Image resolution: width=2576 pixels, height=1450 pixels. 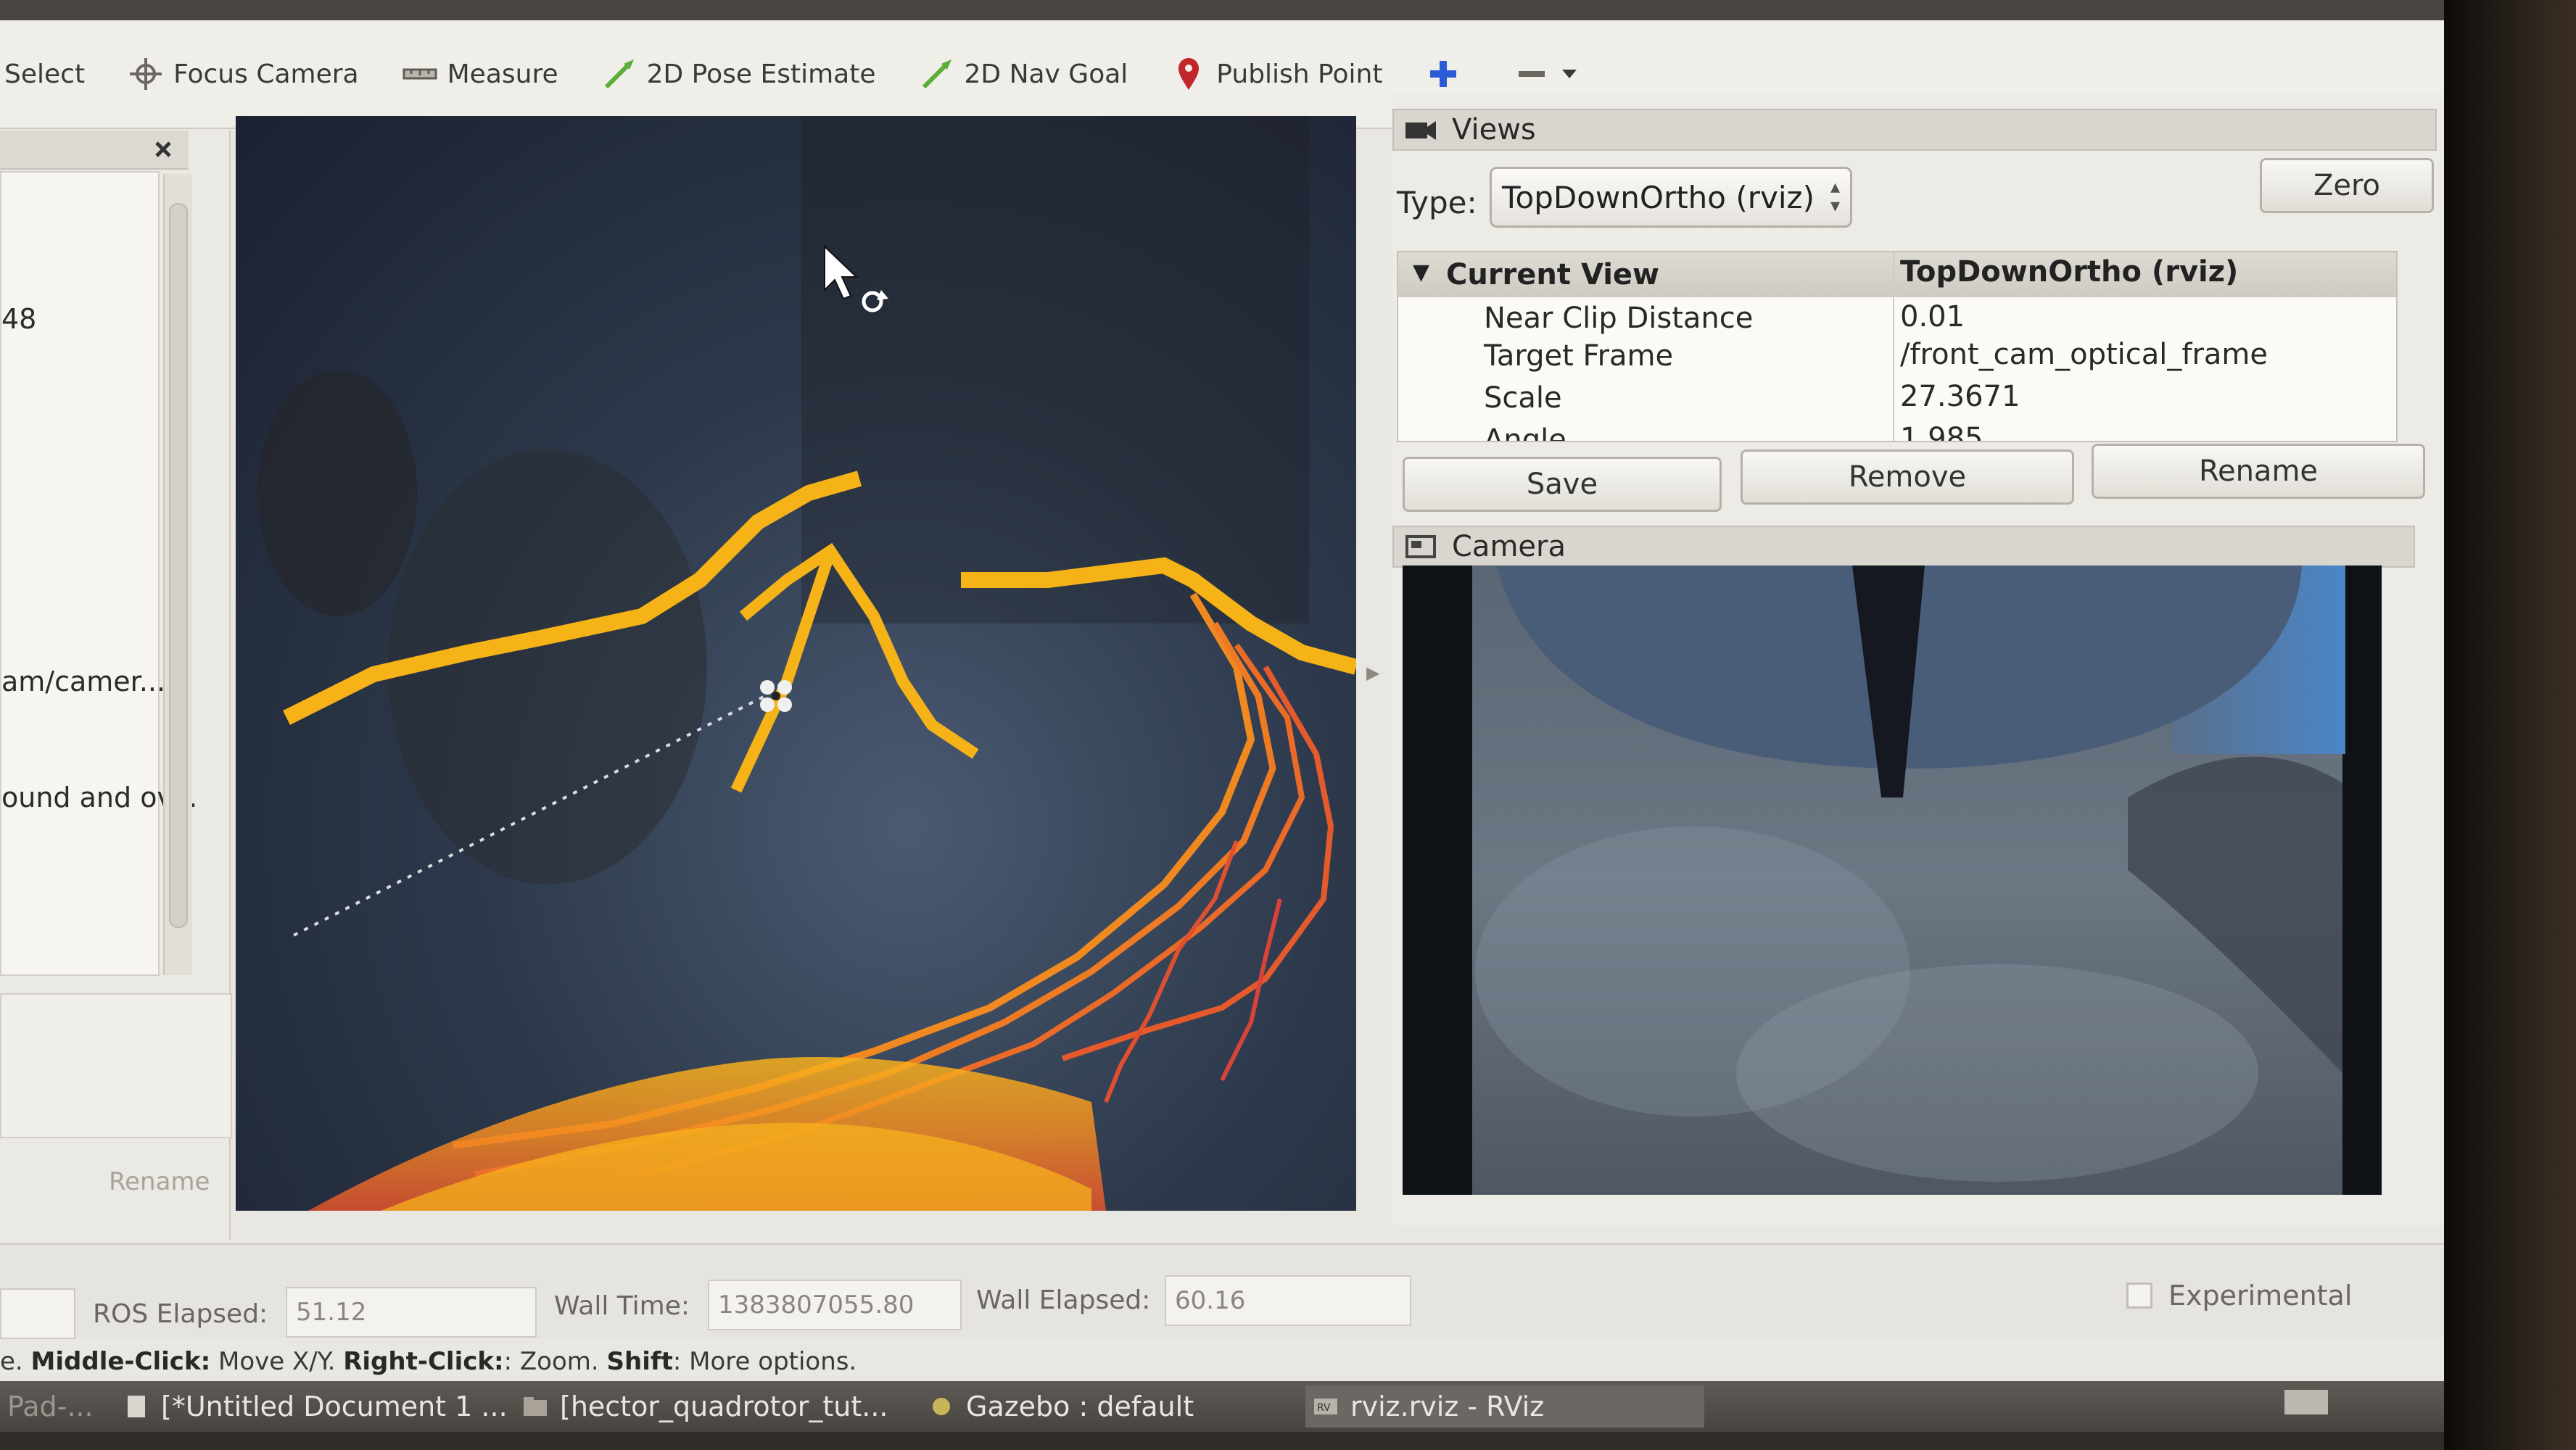 What do you see at coordinates (178, 565) in the screenshot?
I see `scrollbar-thumb` at bounding box center [178, 565].